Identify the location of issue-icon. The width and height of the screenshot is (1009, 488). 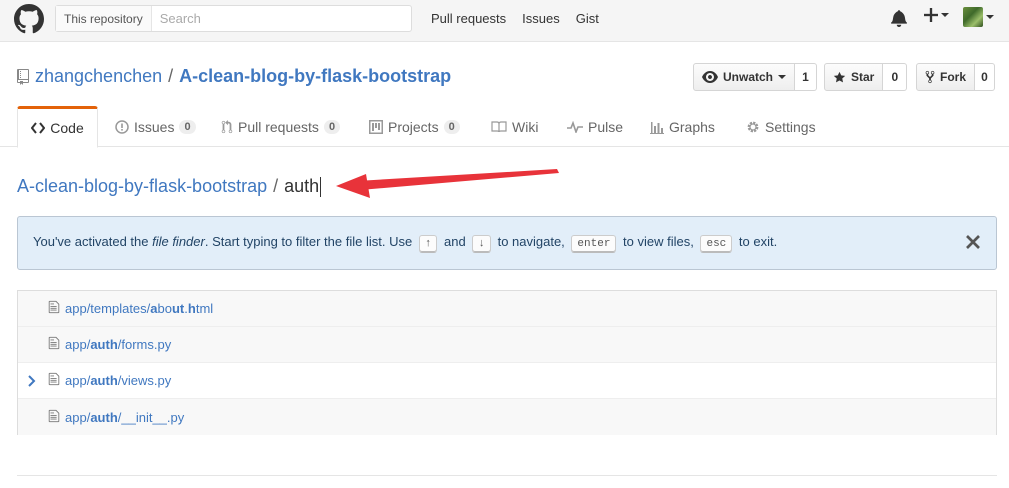
(122, 126).